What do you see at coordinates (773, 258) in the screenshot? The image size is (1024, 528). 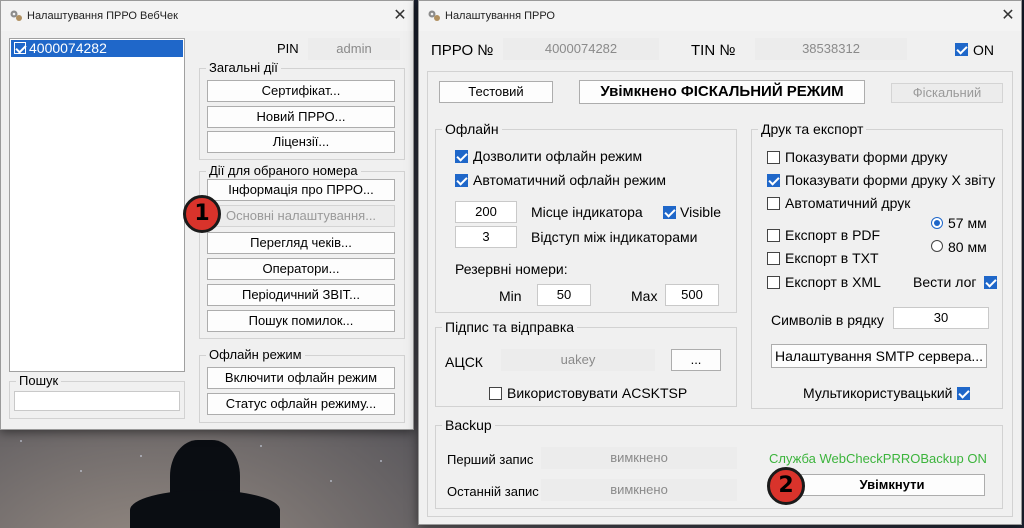 I see `export-txt-checkbox` at bounding box center [773, 258].